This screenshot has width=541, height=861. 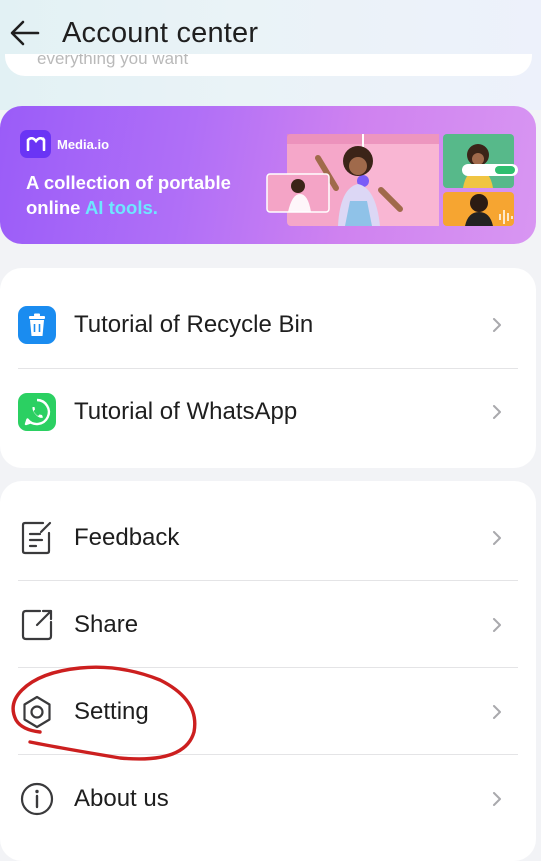 I want to click on setting-item: Setting, so click(x=268, y=712).